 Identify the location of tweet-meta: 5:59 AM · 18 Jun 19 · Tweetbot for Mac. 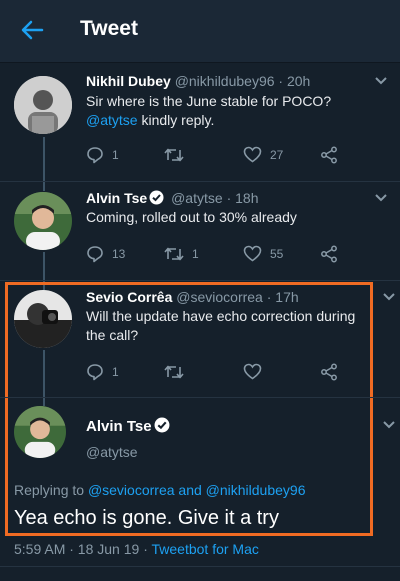
(136, 549).